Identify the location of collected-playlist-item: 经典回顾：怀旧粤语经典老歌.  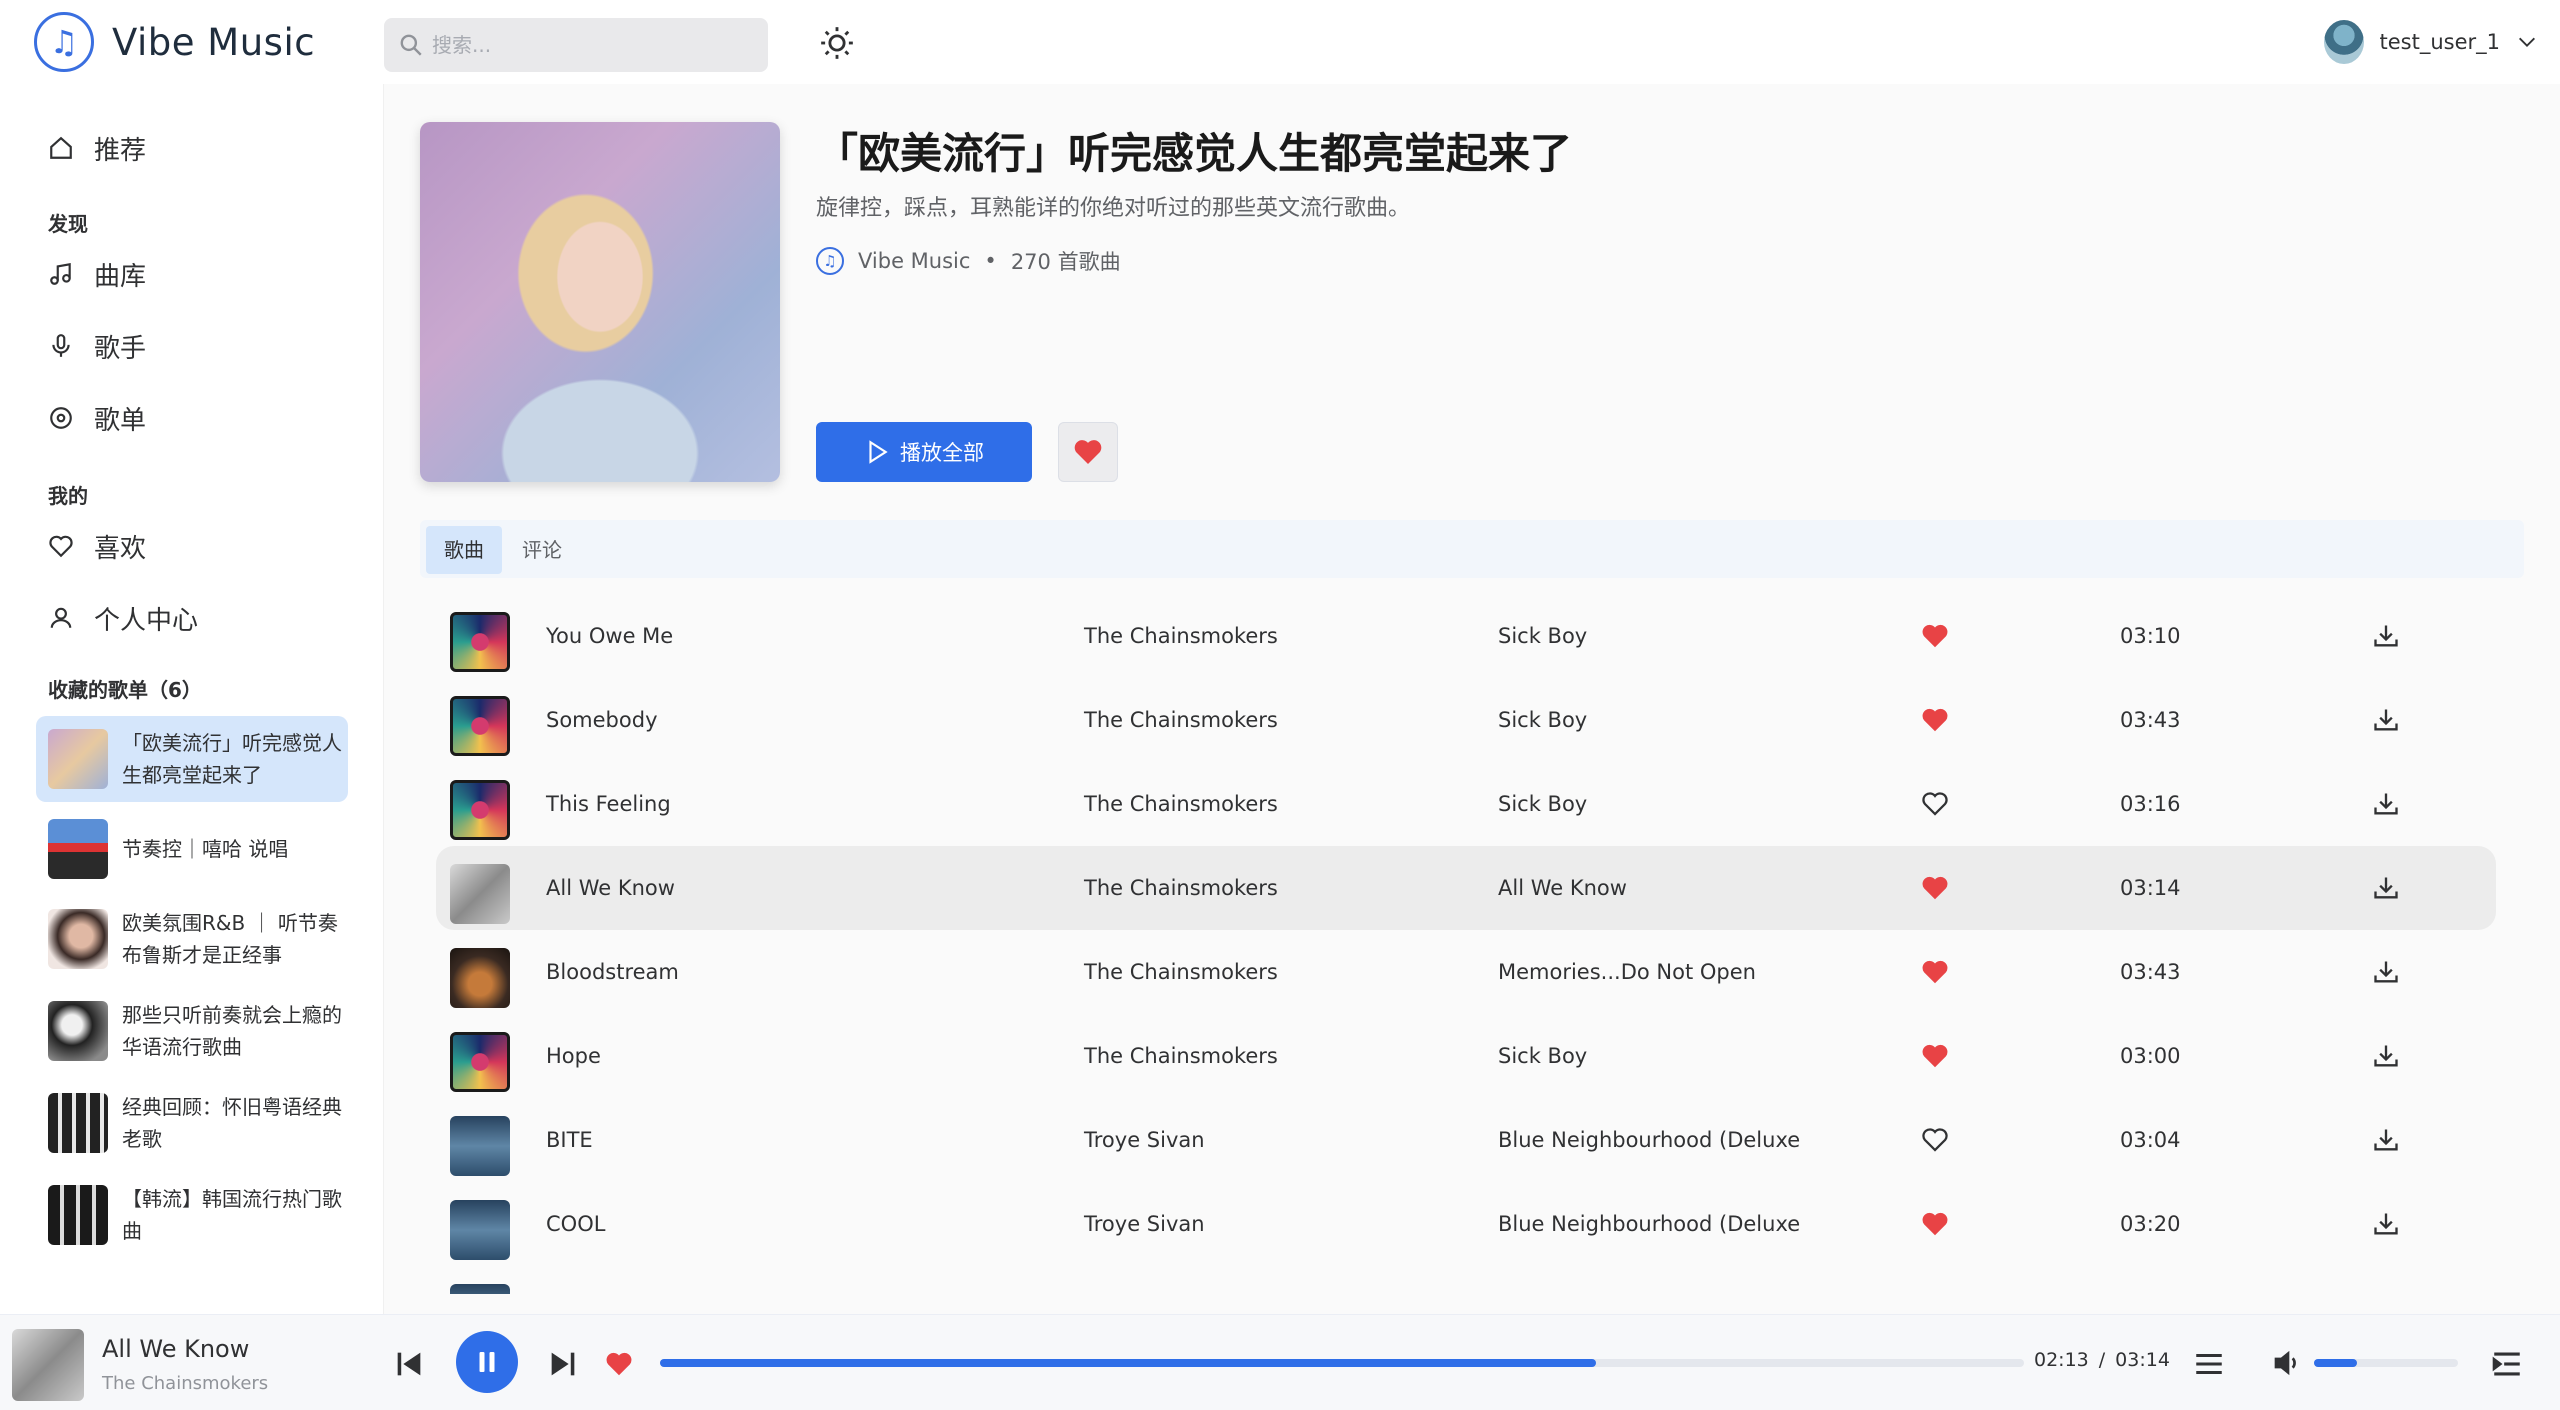
(192, 1123).